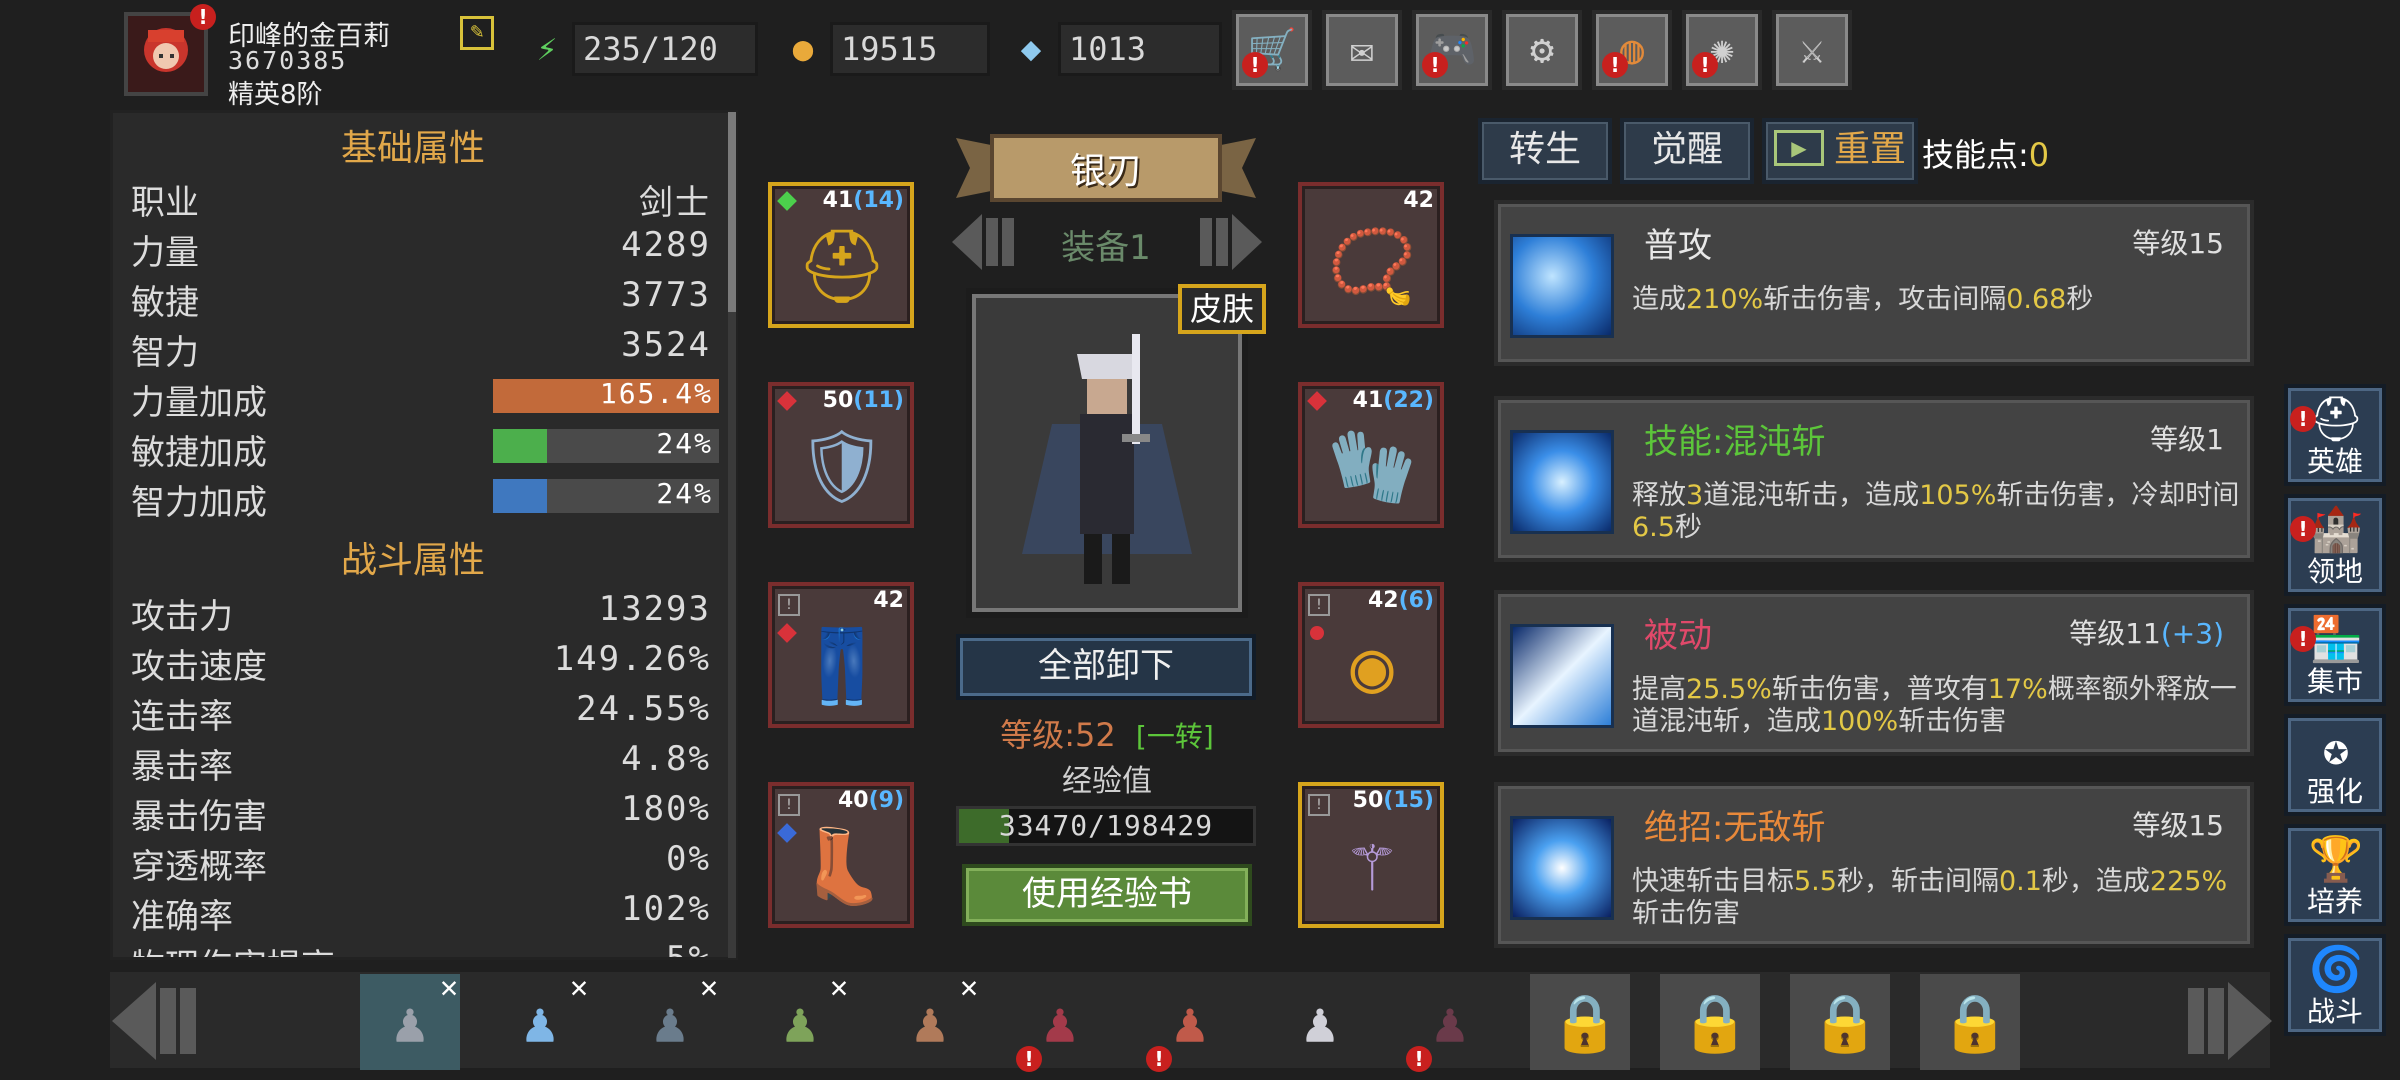 The height and width of the screenshot is (1080, 2400). I want to click on stat-label: 智力加成, so click(199, 503).